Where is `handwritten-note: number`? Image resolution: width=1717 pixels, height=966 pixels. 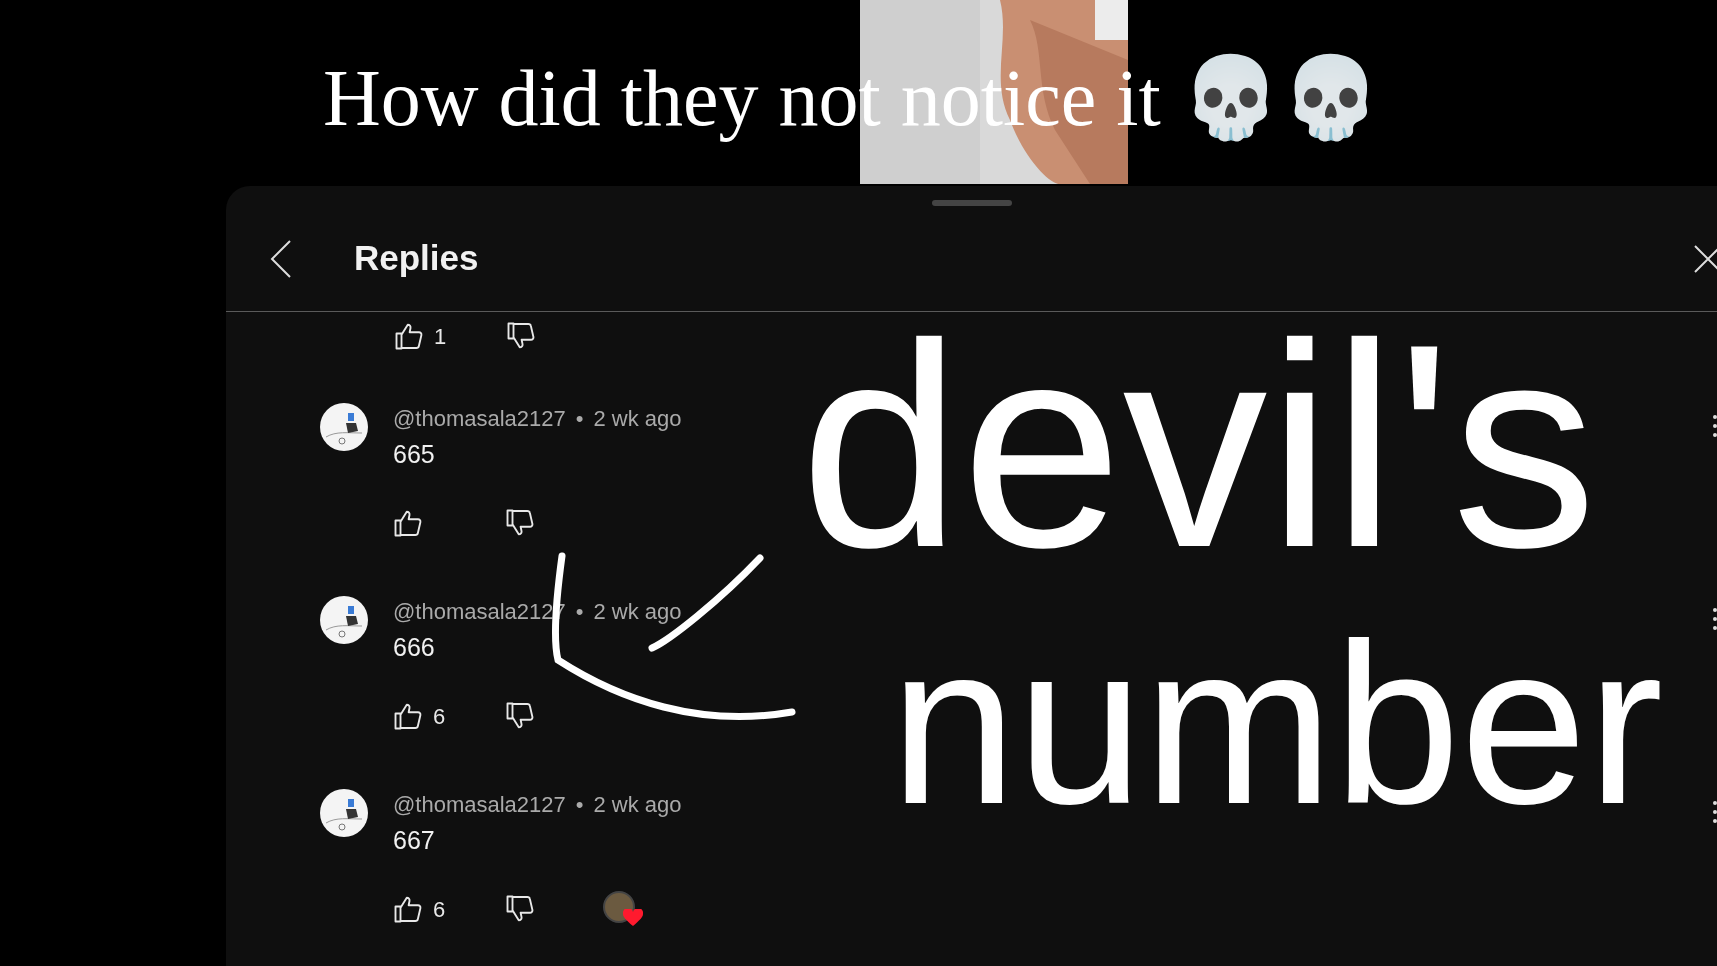 handwritten-note: number is located at coordinates (1277, 724).